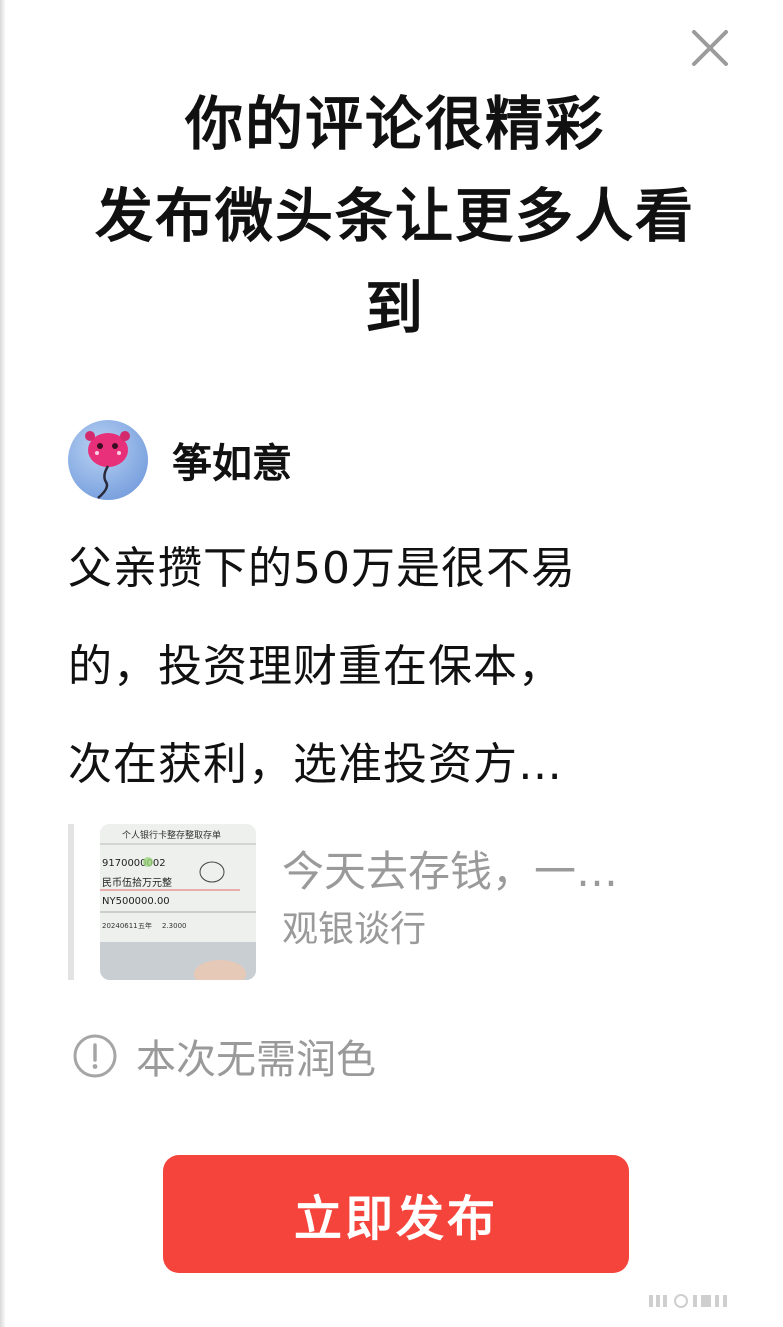 The image size is (783, 1327). What do you see at coordinates (137, 882) in the screenshot?
I see `slip-amount-words: 民币伍拾万元整` at bounding box center [137, 882].